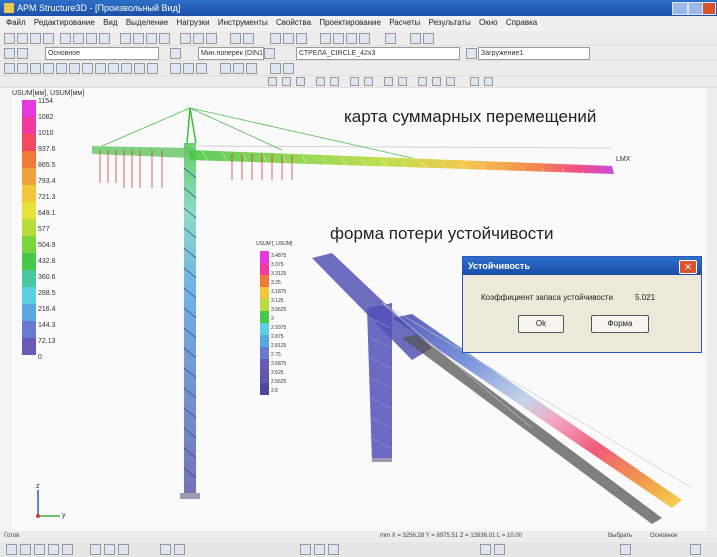 The height and width of the screenshot is (557, 717). I want to click on layer-color-icon, so click(22, 53).